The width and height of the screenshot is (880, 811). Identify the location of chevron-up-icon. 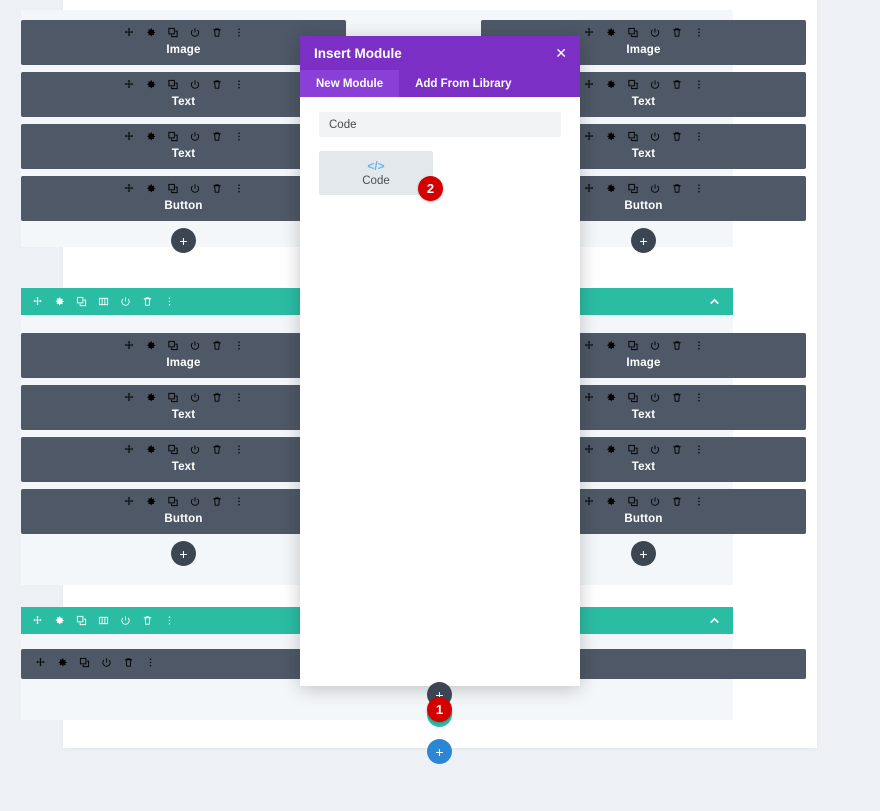
(714, 301).